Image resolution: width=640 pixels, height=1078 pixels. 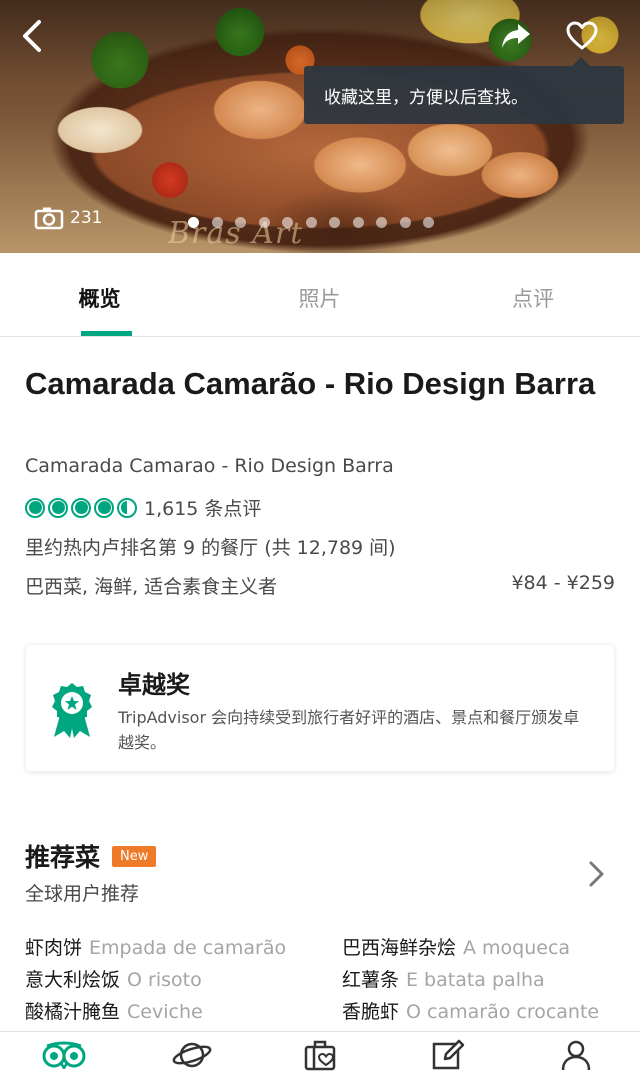 What do you see at coordinates (49, 218) in the screenshot?
I see `camera-icon` at bounding box center [49, 218].